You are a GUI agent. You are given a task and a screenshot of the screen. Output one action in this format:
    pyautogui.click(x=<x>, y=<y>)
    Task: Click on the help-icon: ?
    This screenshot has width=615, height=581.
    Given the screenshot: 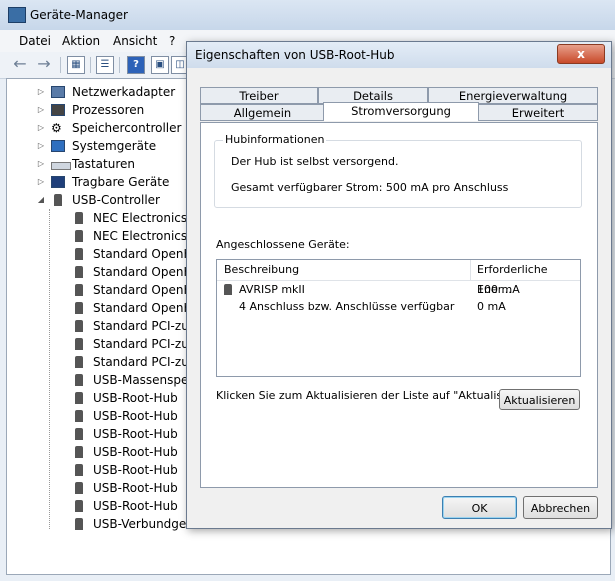 What is the action you would take?
    pyautogui.click(x=136, y=65)
    